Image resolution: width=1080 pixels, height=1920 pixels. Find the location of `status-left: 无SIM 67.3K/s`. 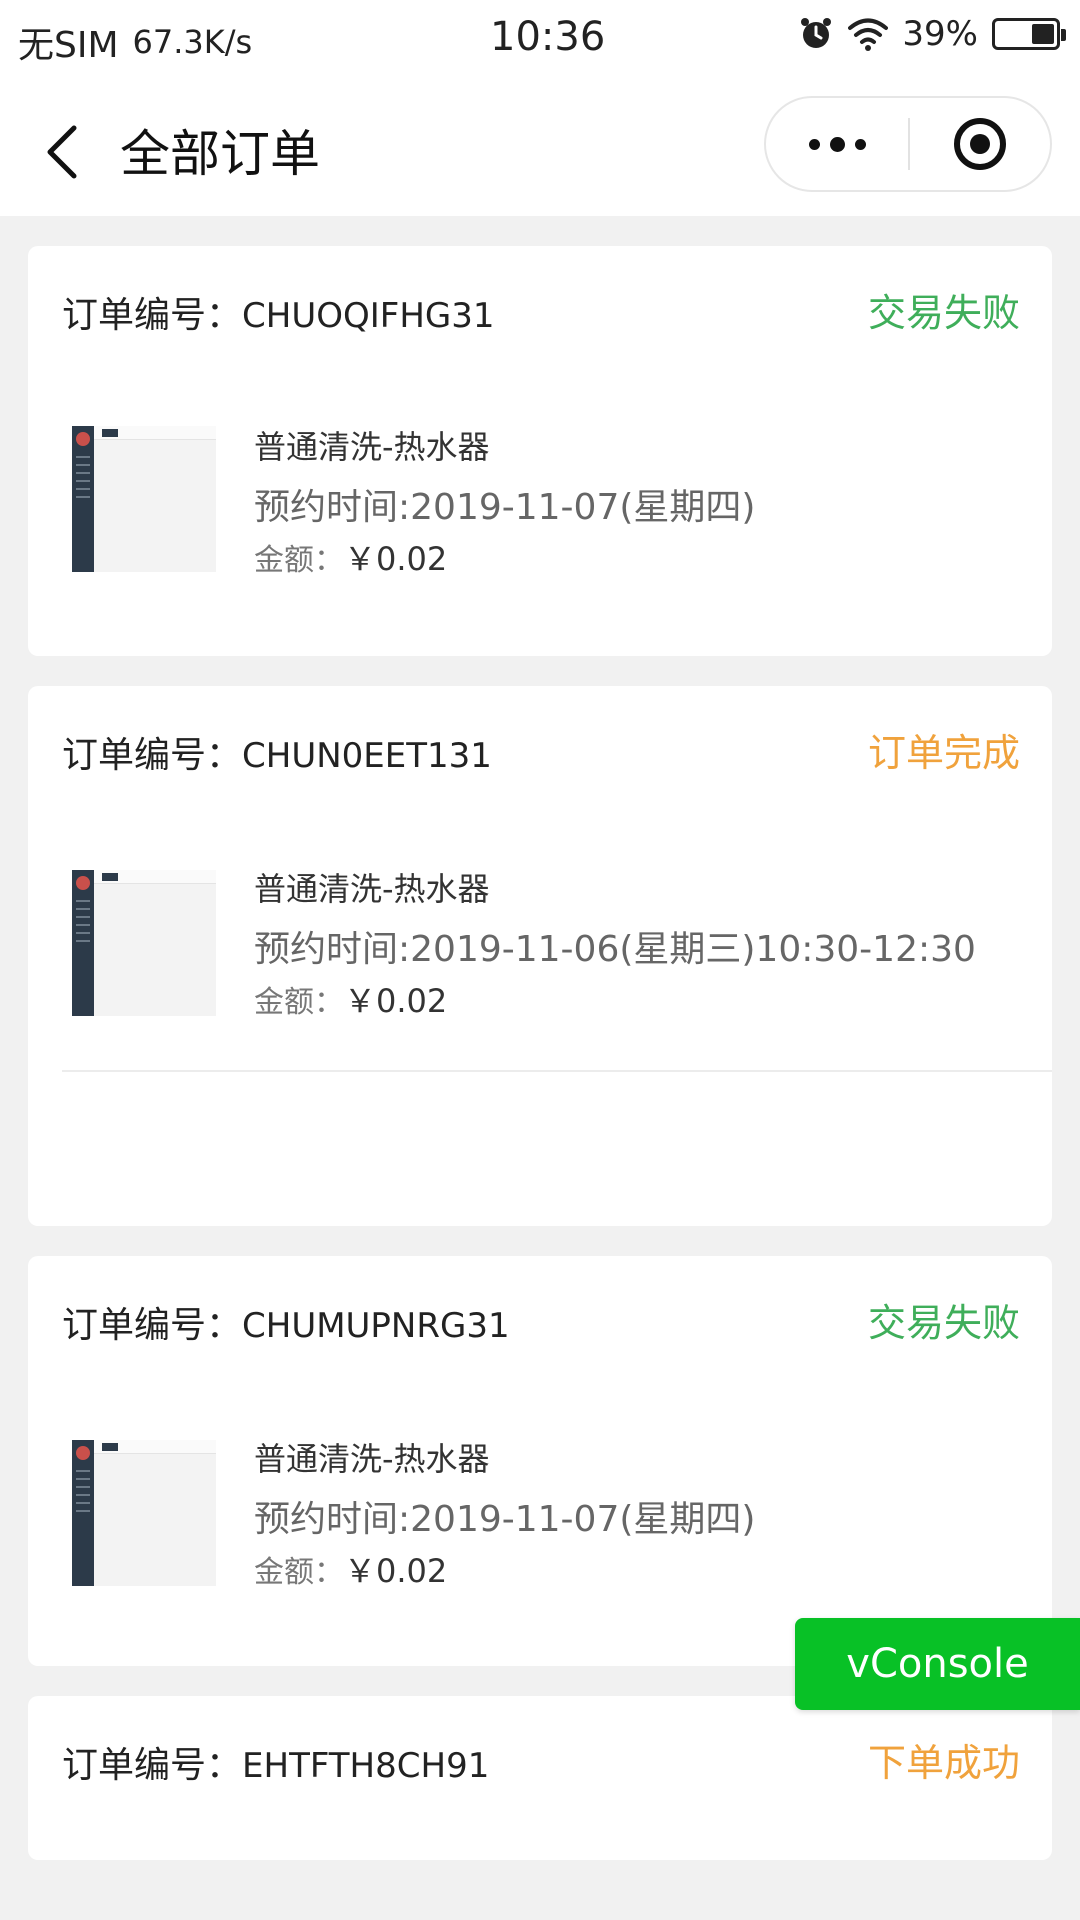

status-left: 无SIM 67.3K/s is located at coordinates (135, 42).